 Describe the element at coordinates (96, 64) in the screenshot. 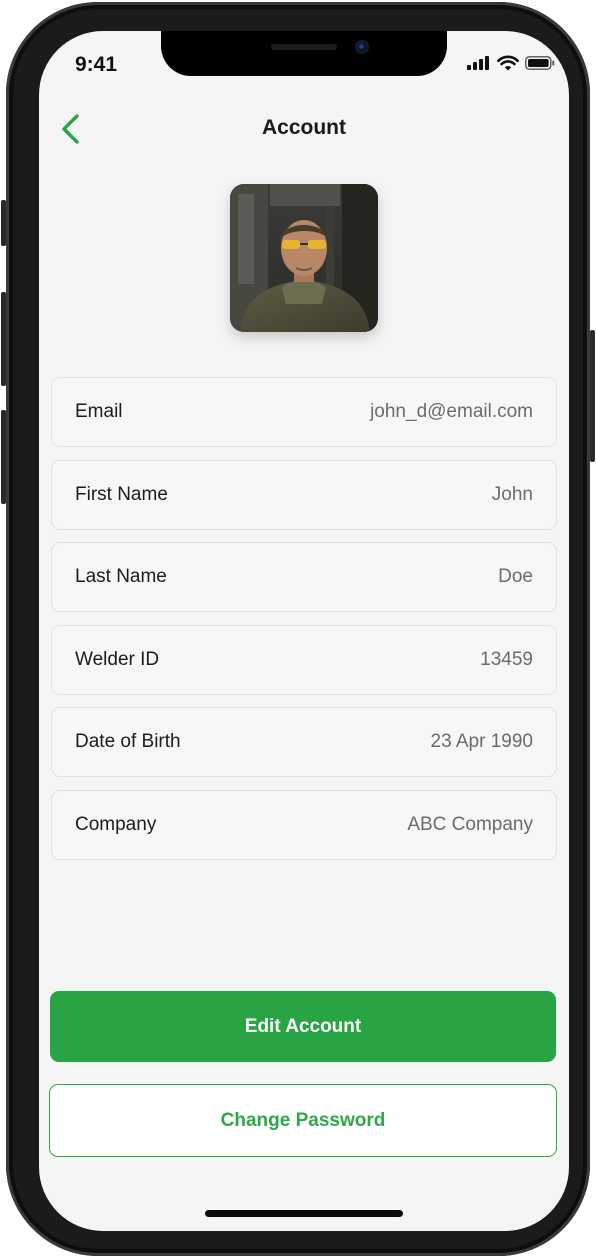

I see `status-time: 9:41` at that location.